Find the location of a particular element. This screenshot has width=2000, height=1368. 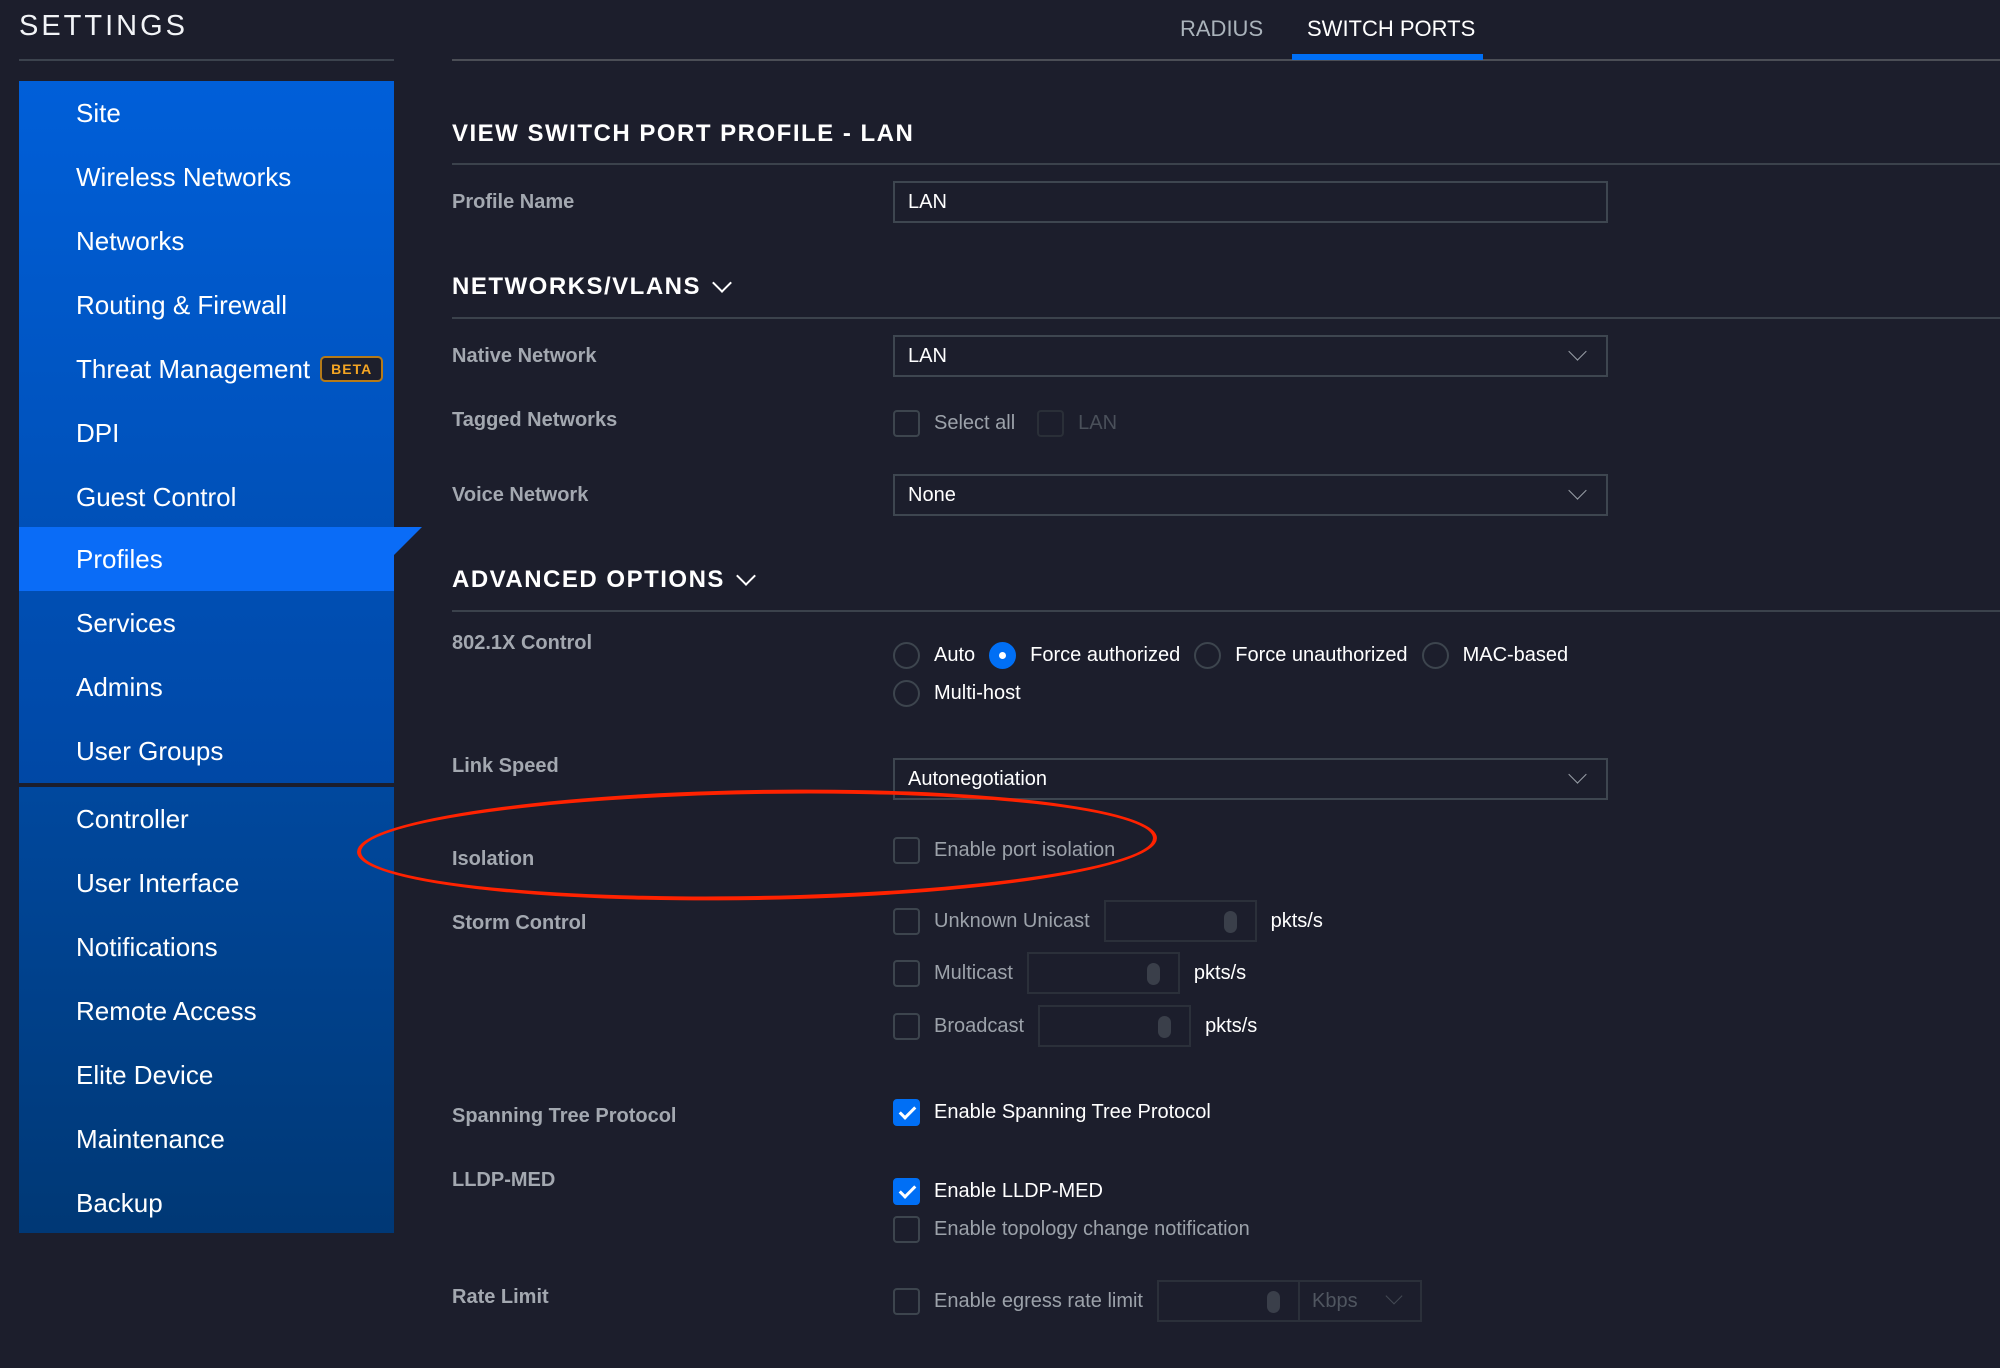

sidebar-item-remote-access: Remote Access is located at coordinates (206, 1011).